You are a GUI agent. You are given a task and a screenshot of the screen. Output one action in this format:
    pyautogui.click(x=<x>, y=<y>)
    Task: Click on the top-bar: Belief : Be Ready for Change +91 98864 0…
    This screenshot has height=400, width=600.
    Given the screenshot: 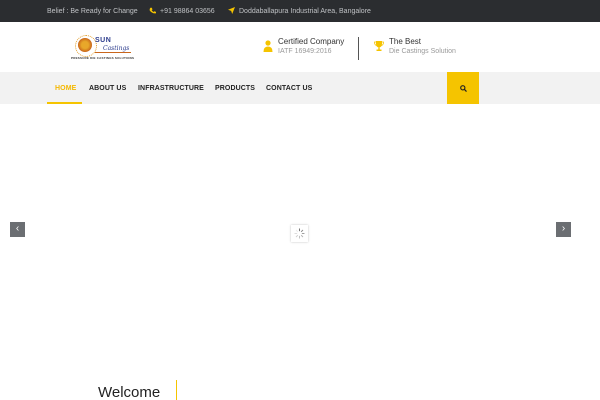 What is the action you would take?
    pyautogui.click(x=300, y=11)
    